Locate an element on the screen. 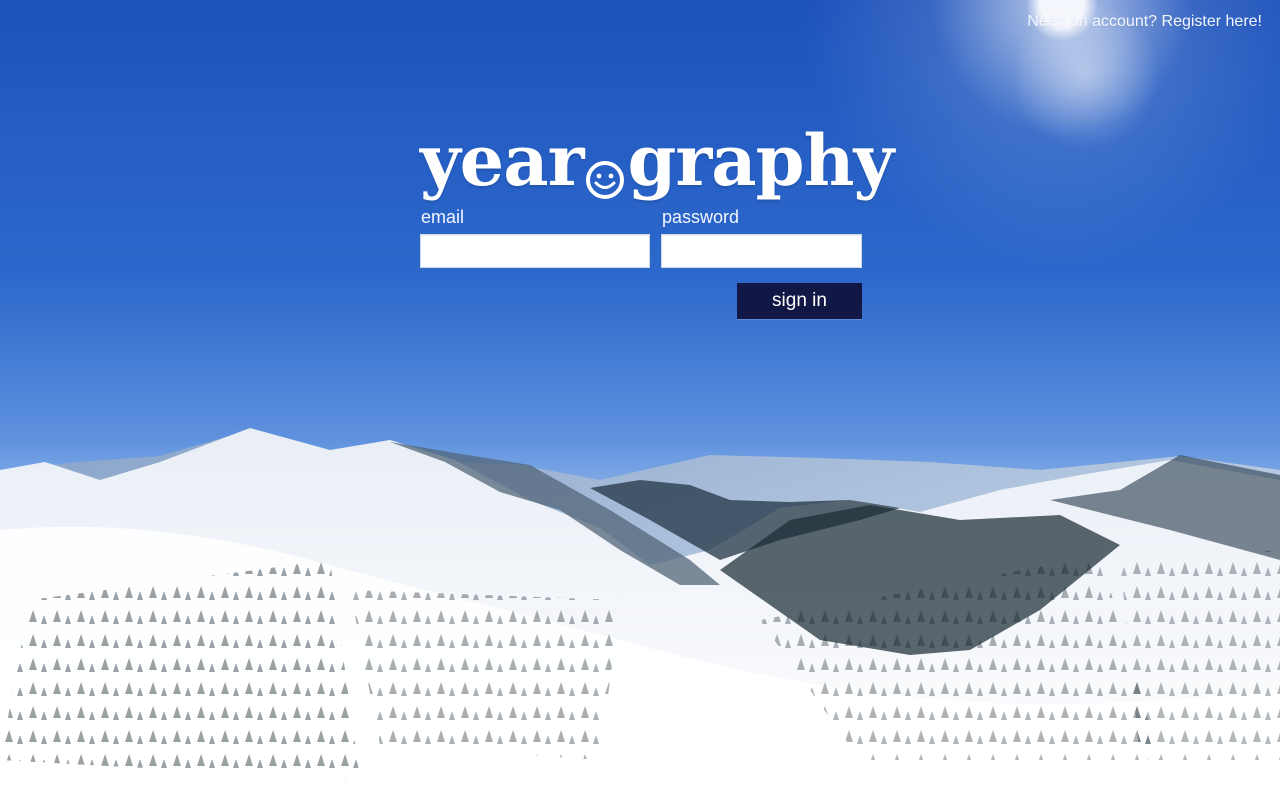  logo-text-year: year is located at coordinates (502, 160).